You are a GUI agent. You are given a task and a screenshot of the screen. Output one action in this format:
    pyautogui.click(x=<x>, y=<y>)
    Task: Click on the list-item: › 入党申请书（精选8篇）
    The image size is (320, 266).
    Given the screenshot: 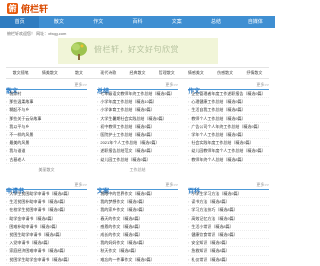 What is the action you would take?
    pyautogui.click(x=46, y=243)
    